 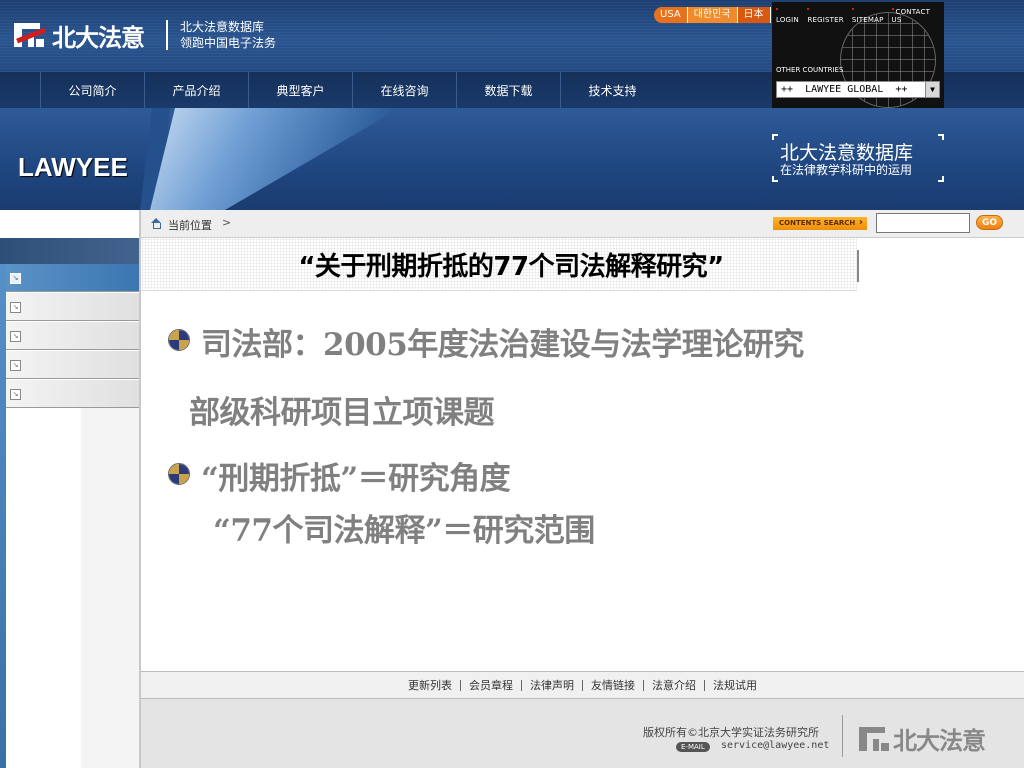 What do you see at coordinates (167, 35) in the screenshot?
I see `header-divider` at bounding box center [167, 35].